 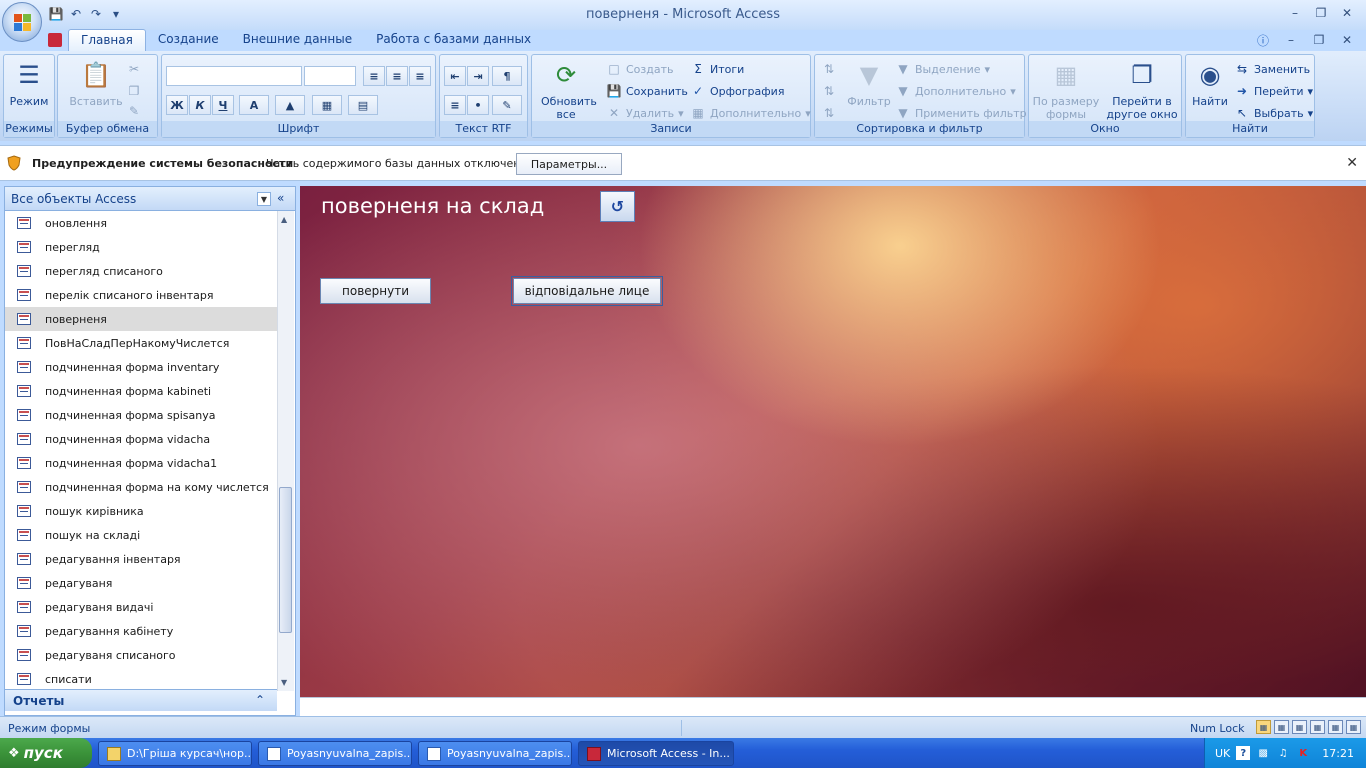 I want to click on chevron-up-icon: ⌃, so click(x=260, y=700).